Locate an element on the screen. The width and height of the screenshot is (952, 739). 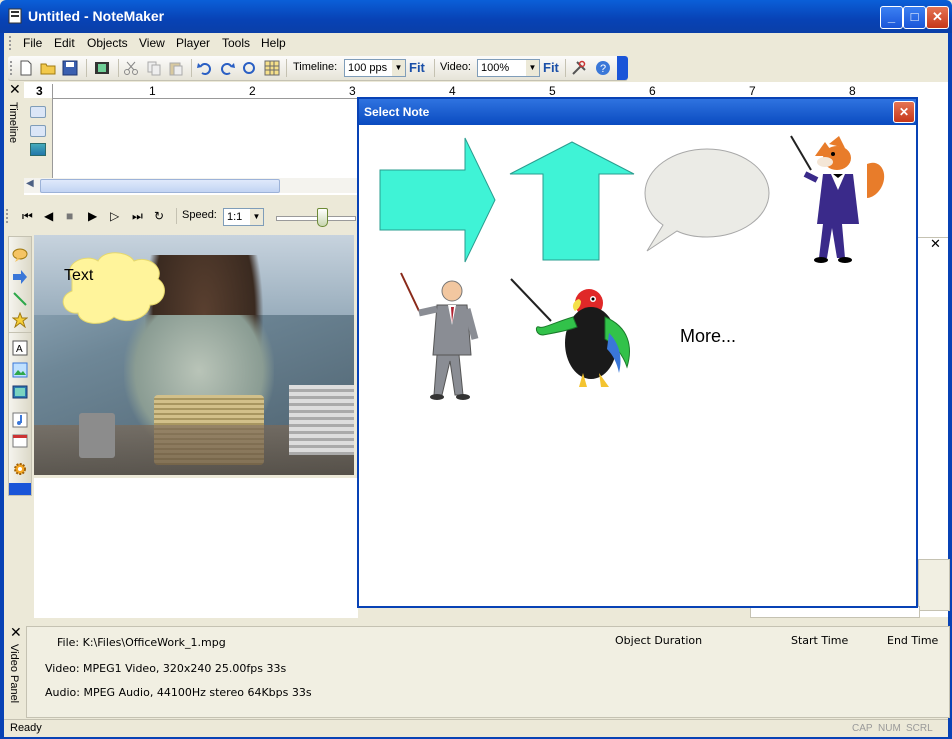
grid-icon is located at coordinates (272, 68).